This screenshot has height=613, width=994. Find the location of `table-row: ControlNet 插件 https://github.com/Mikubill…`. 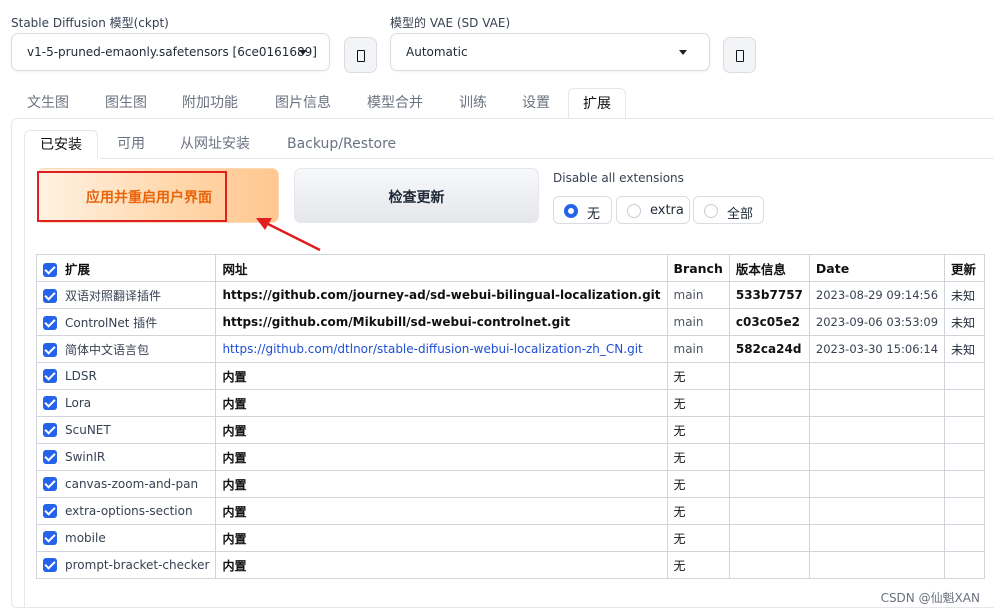

table-row: ControlNet 插件 https://github.com/Mikubill… is located at coordinates (510, 322).